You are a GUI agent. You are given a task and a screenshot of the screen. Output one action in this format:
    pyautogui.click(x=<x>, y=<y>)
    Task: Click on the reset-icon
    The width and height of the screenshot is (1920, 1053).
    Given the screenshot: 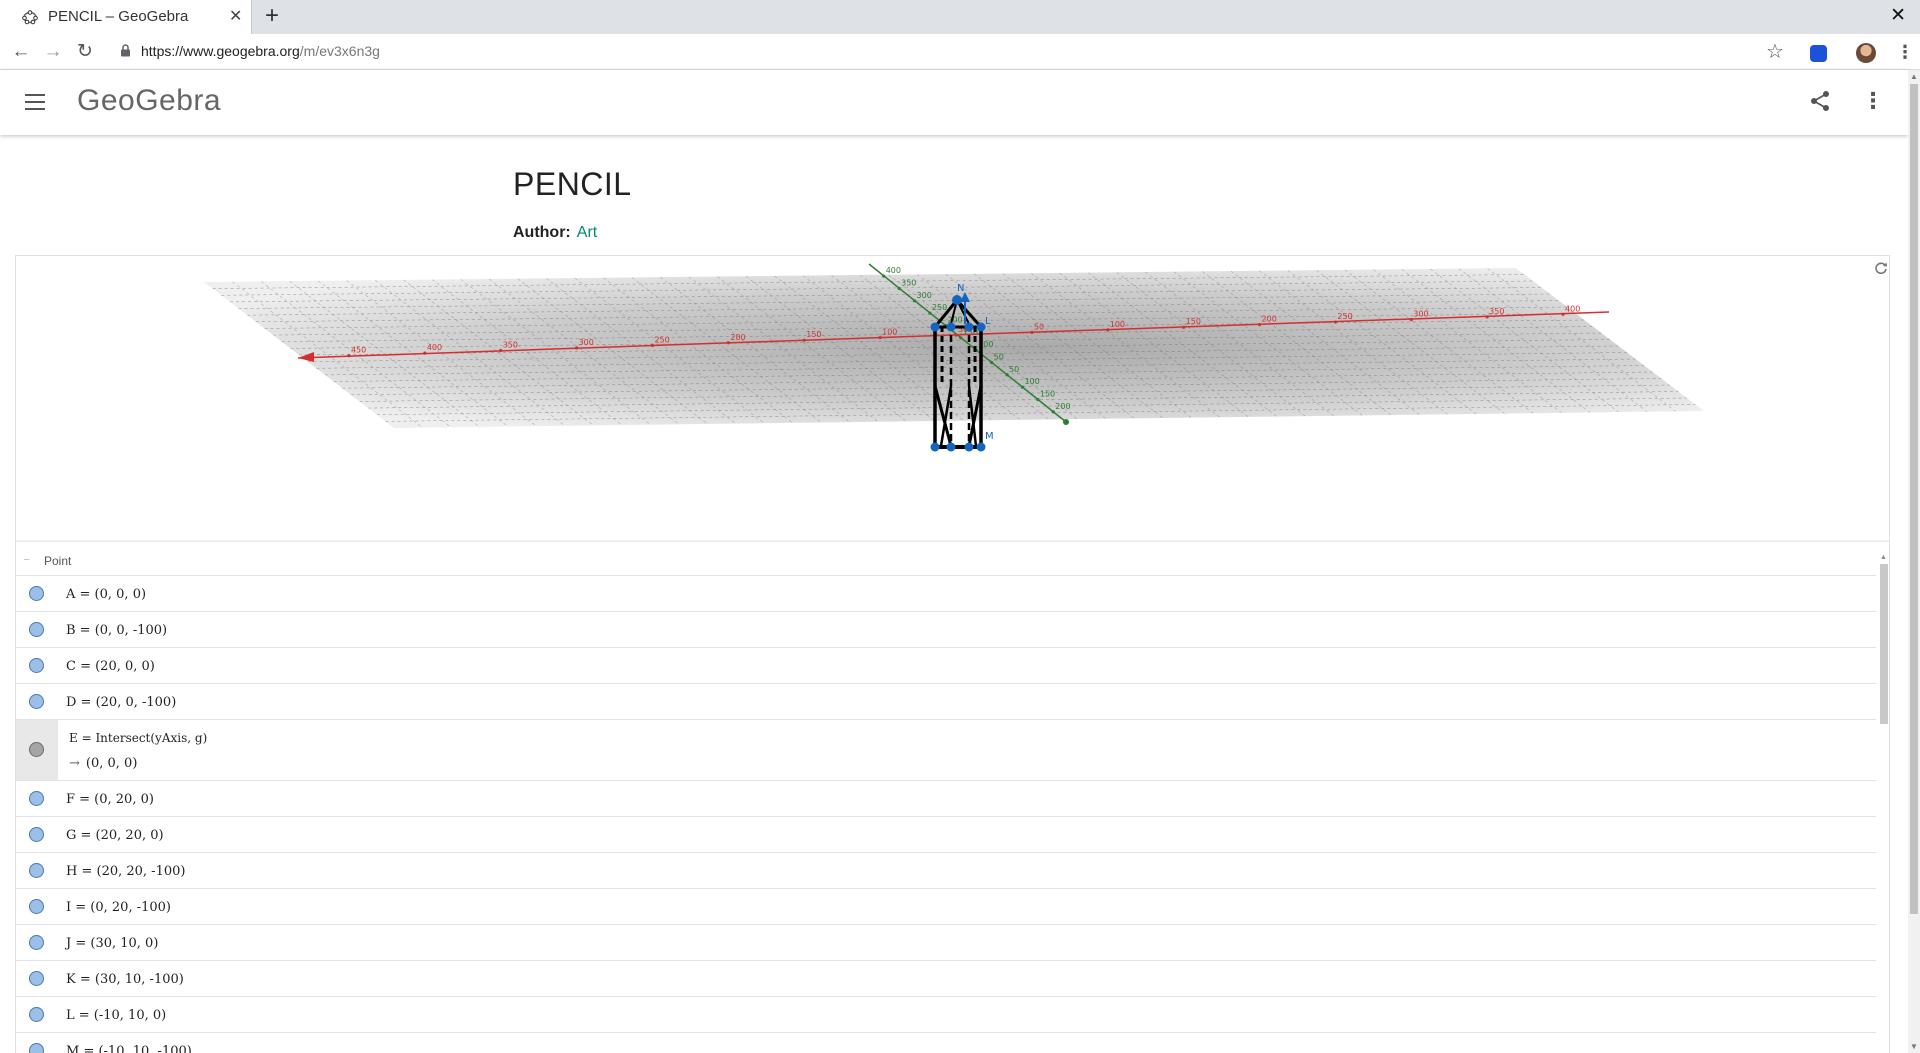 What is the action you would take?
    pyautogui.click(x=1881, y=268)
    